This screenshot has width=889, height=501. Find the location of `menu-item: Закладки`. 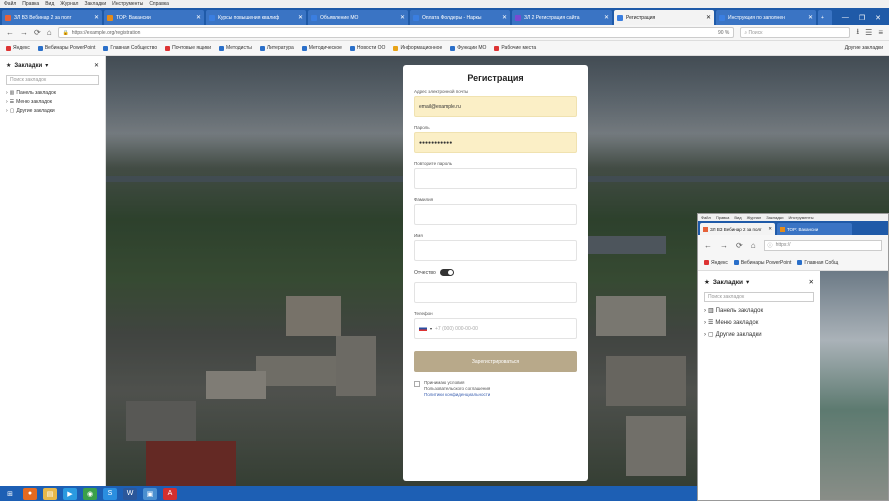

menu-item: Закладки is located at coordinates (95, 4).